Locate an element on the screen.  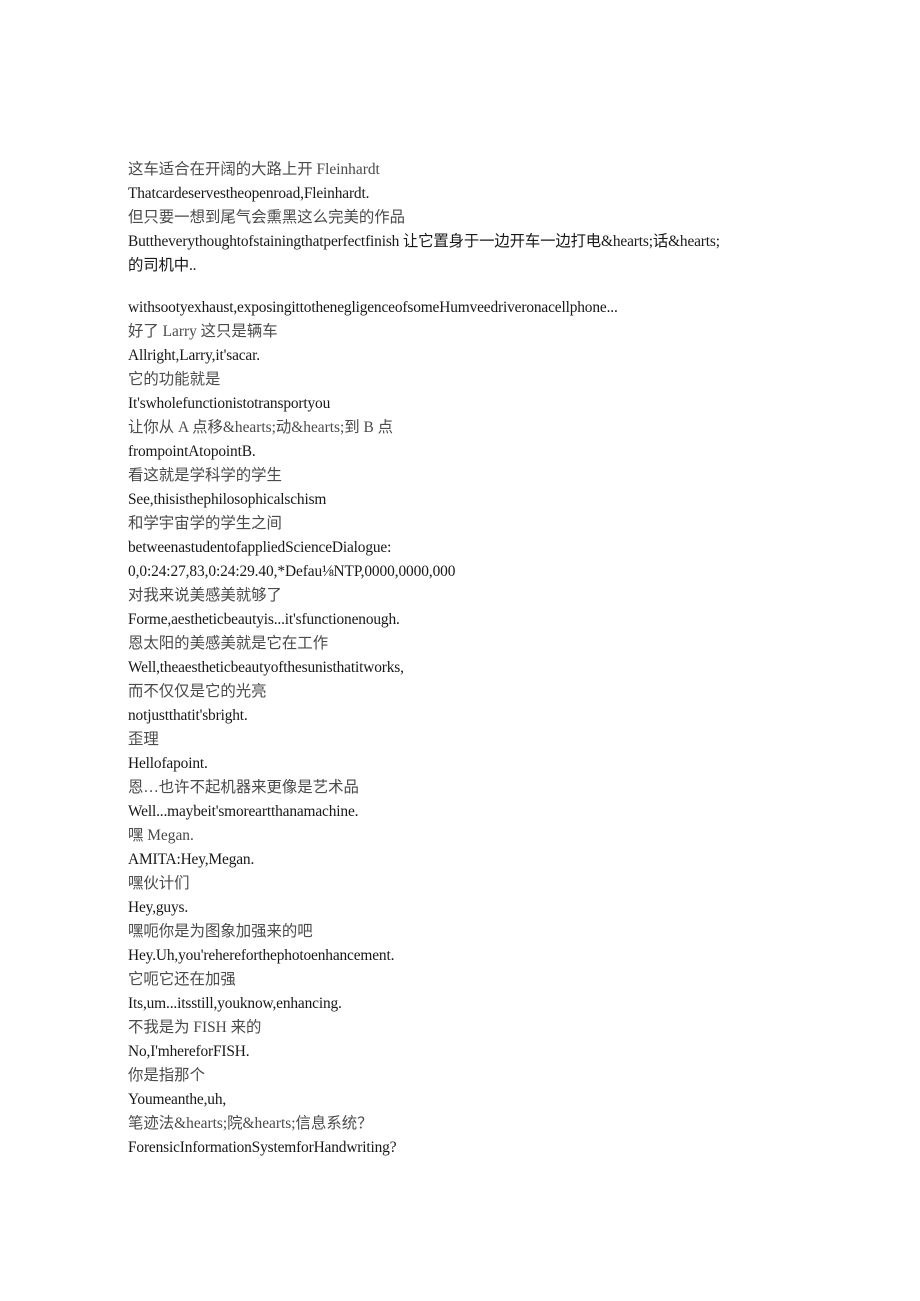
transcript-line: Thatcardeservestheopenroad,Fleinhardt. is located at coordinates (249, 193).